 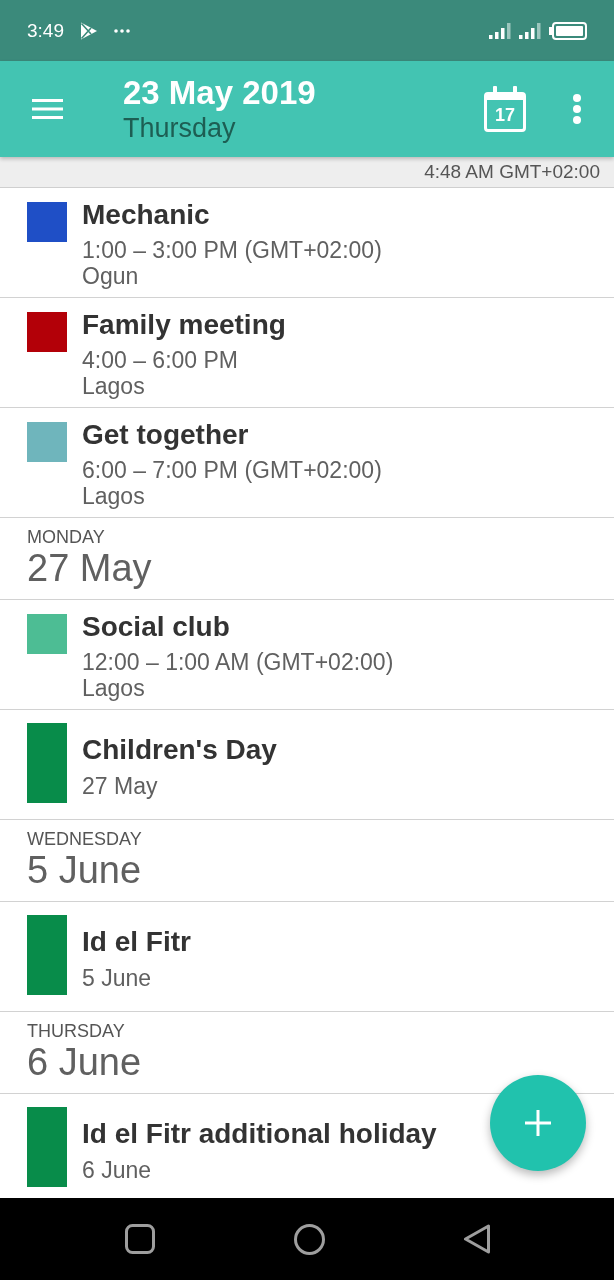 What do you see at coordinates (220, 93) in the screenshot?
I see `app-title: 23 May 2019` at bounding box center [220, 93].